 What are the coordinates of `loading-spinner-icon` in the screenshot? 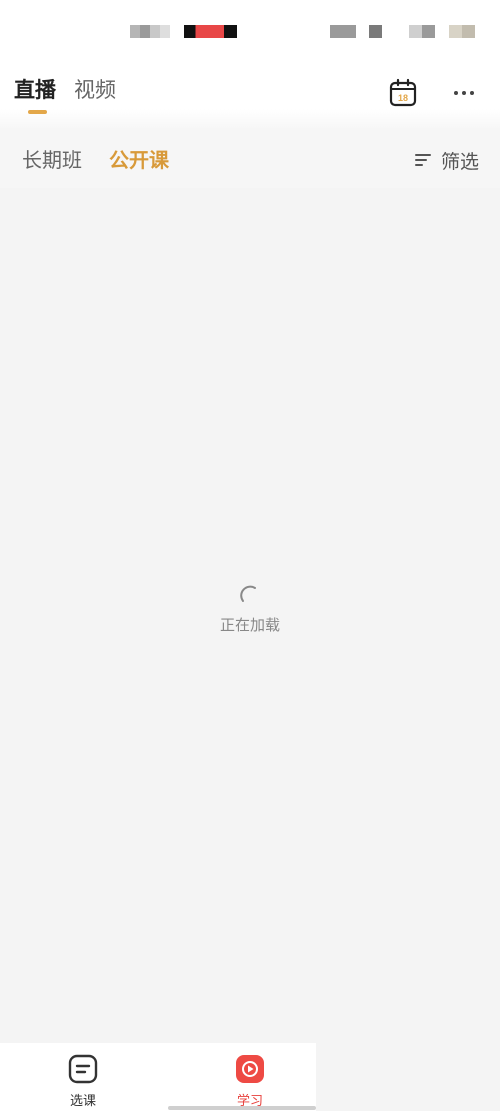 It's located at (248, 593).